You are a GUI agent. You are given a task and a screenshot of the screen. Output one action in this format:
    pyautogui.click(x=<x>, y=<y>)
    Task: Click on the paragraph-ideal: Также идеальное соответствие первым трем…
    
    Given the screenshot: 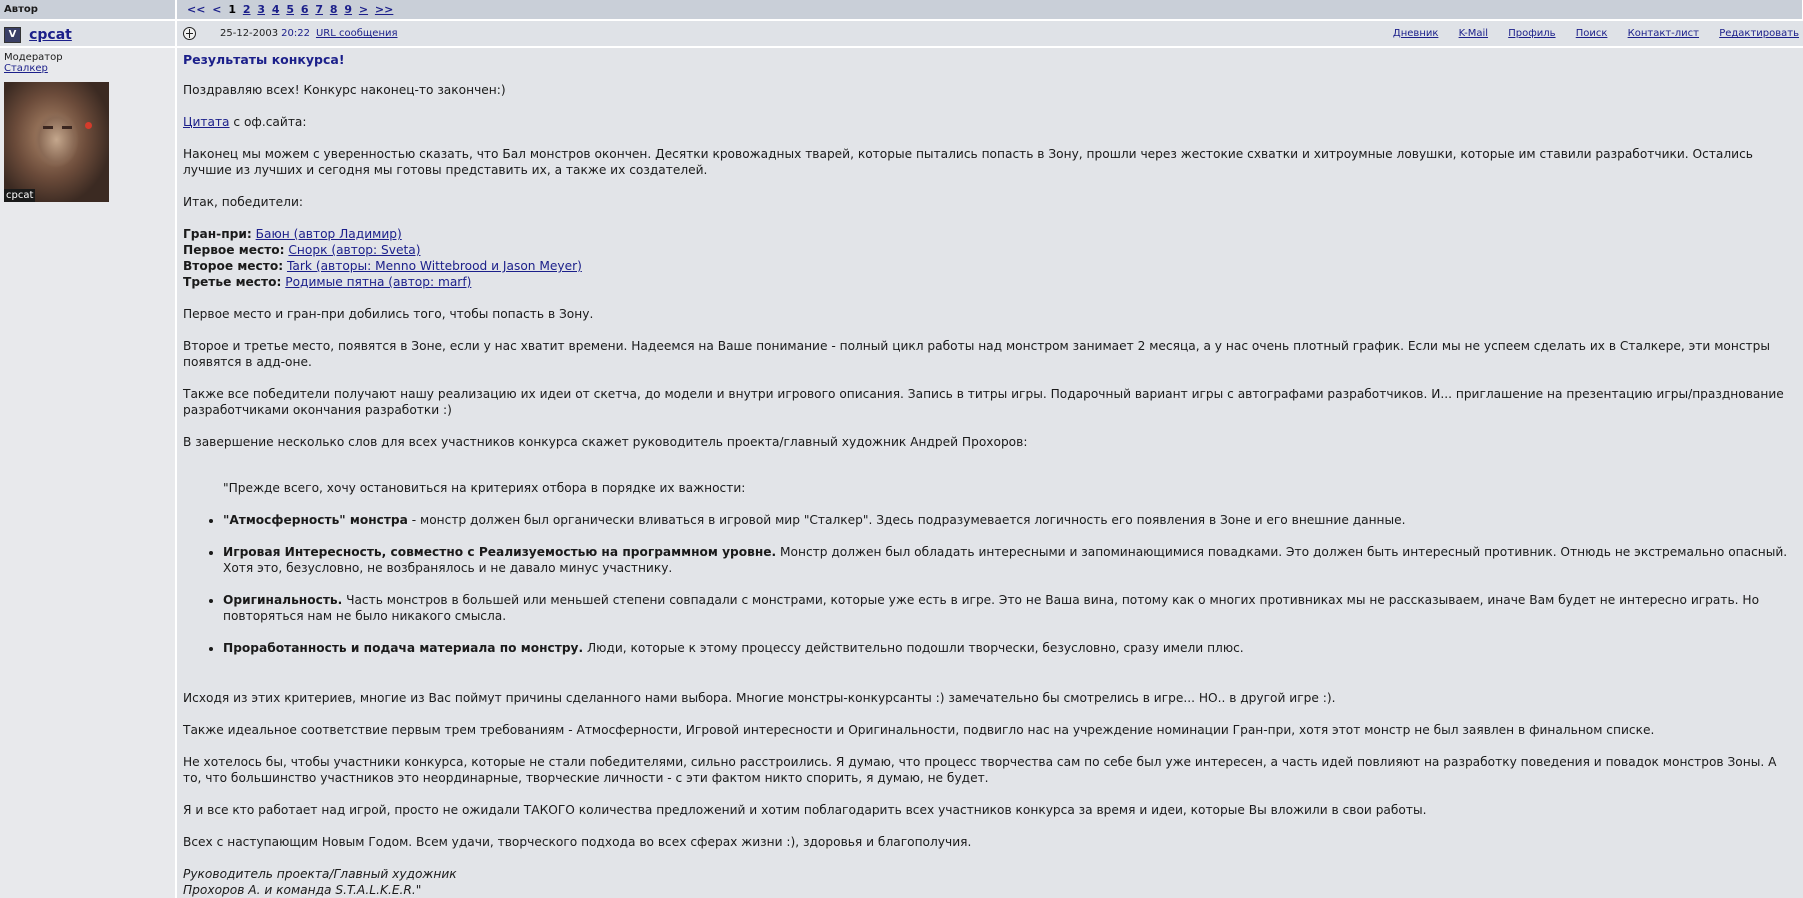 What is the action you would take?
    pyautogui.click(x=919, y=730)
    